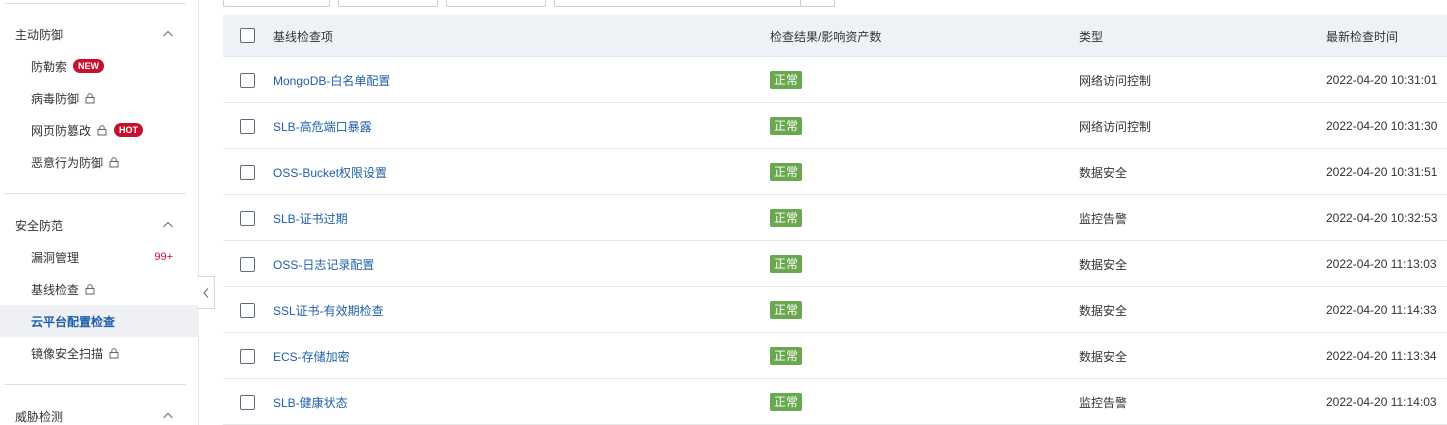 Image resolution: width=1447 pixels, height=425 pixels. Describe the element at coordinates (303, 36) in the screenshot. I see `column-header-item: 基线检查项` at that location.